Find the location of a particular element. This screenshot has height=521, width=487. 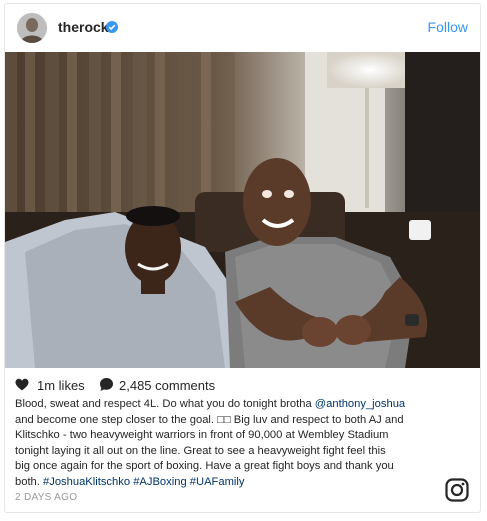

follow-button: Follow is located at coordinates (448, 27).